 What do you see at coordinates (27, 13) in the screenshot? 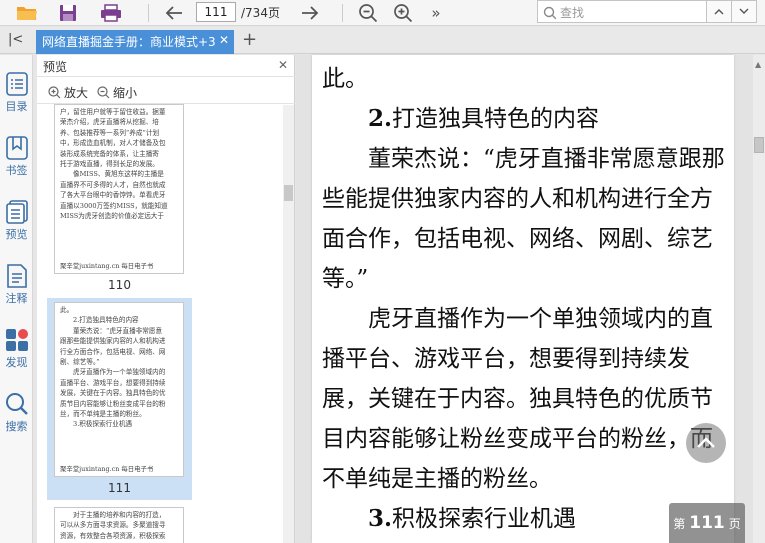
I see `open-folder-icon` at bounding box center [27, 13].